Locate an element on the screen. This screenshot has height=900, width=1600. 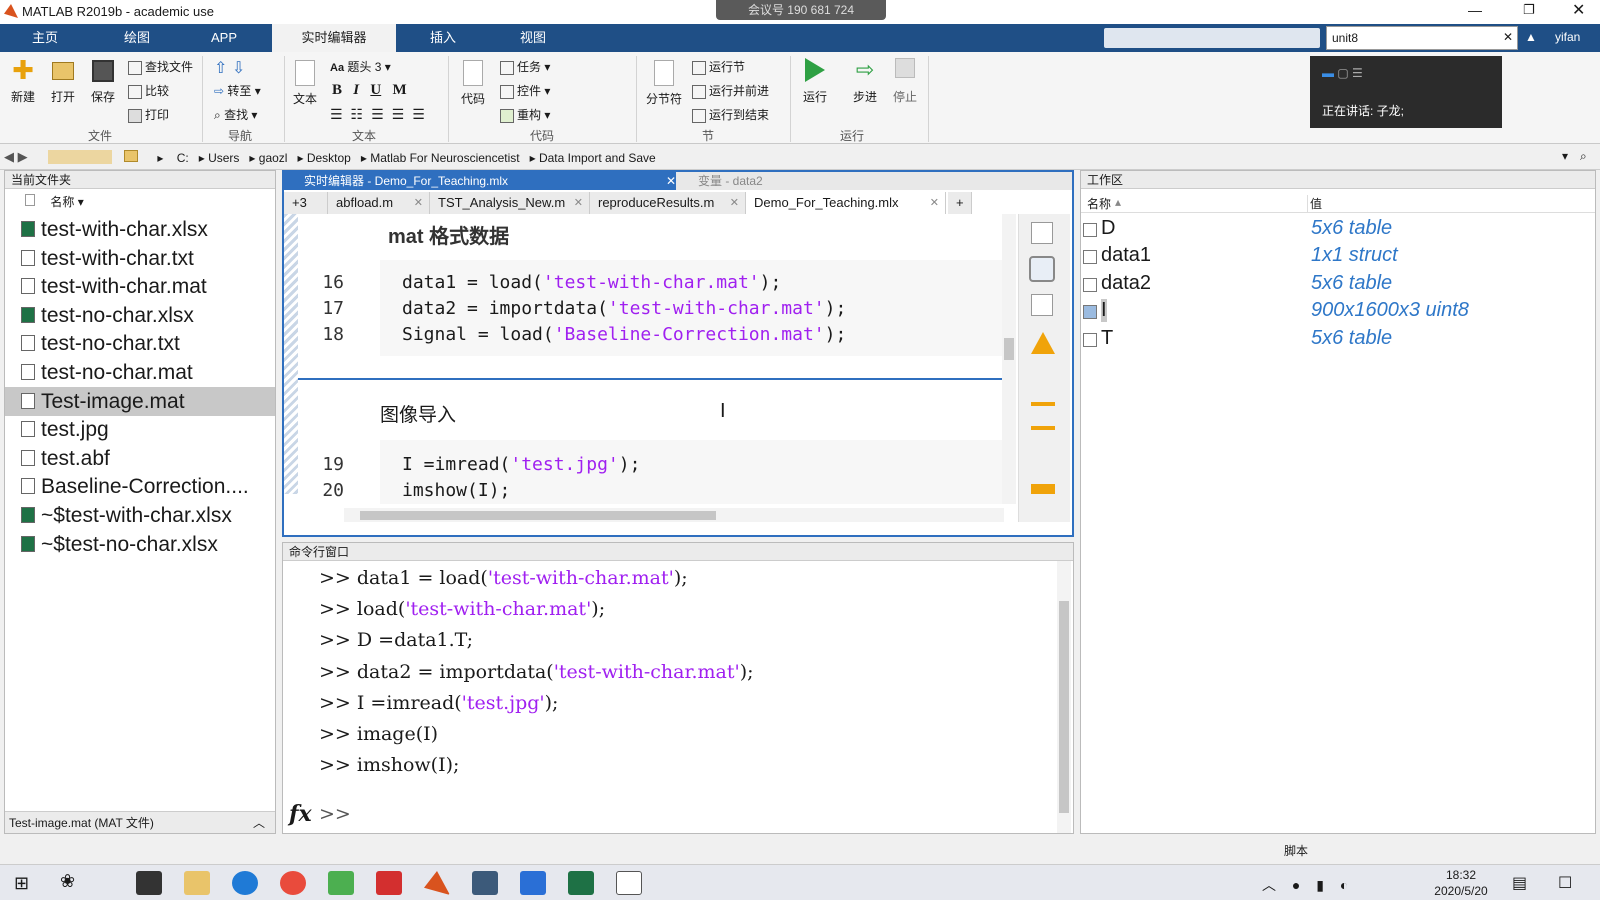
command-prompt: >> is located at coordinates (335, 814).